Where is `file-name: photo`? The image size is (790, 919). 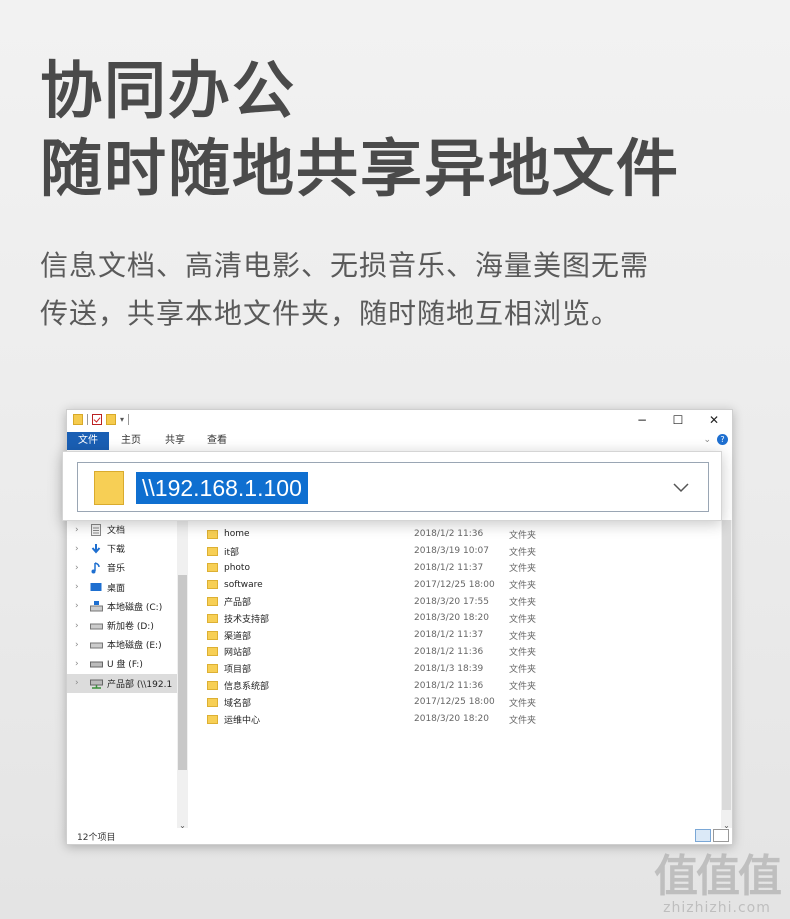
file-name: photo is located at coordinates (237, 567).